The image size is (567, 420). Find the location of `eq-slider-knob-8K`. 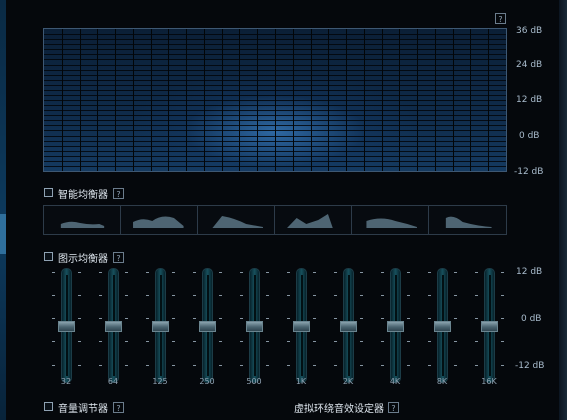

eq-slider-knob-8K is located at coordinates (442, 326).